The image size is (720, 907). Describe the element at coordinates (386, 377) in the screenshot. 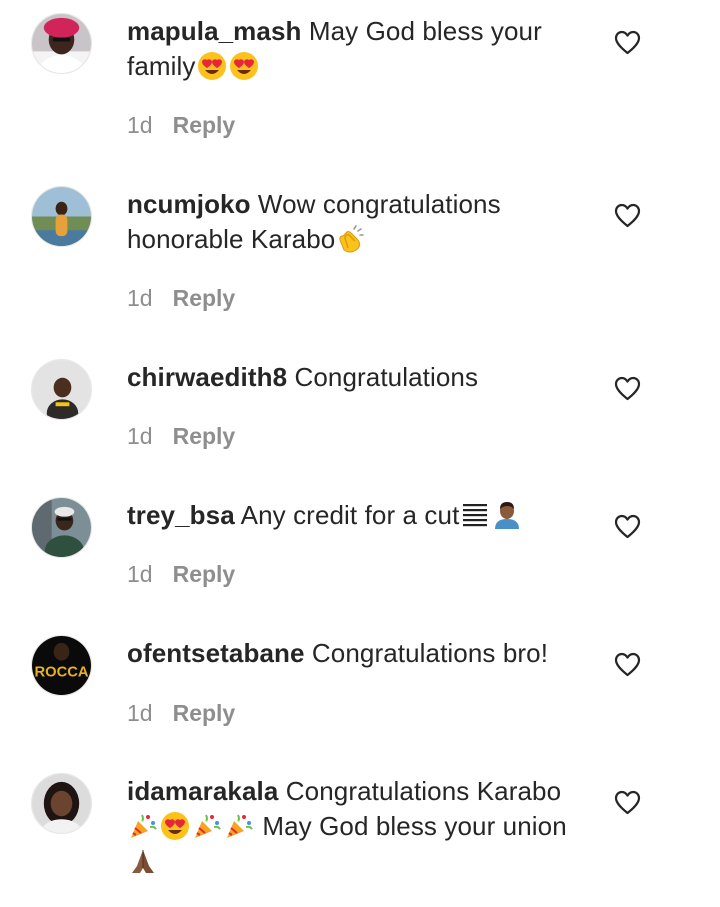

I see `comment-body: Congratulations` at that location.